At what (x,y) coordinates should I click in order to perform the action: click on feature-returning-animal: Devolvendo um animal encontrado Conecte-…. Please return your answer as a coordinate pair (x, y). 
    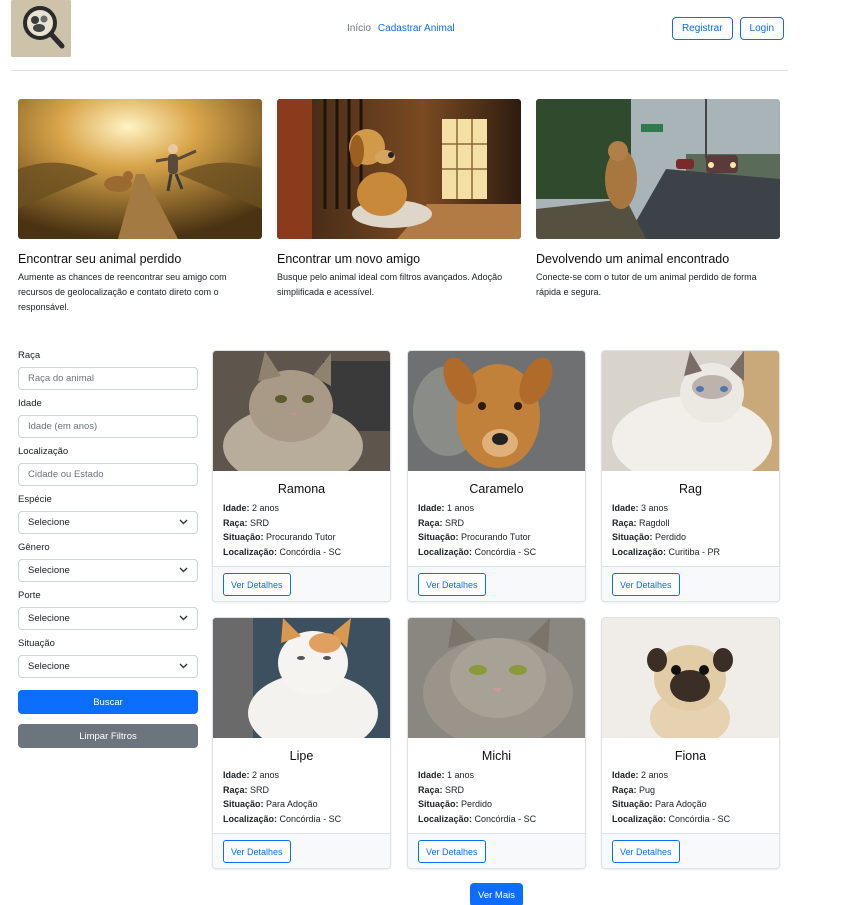
    Looking at the image, I should click on (658, 199).